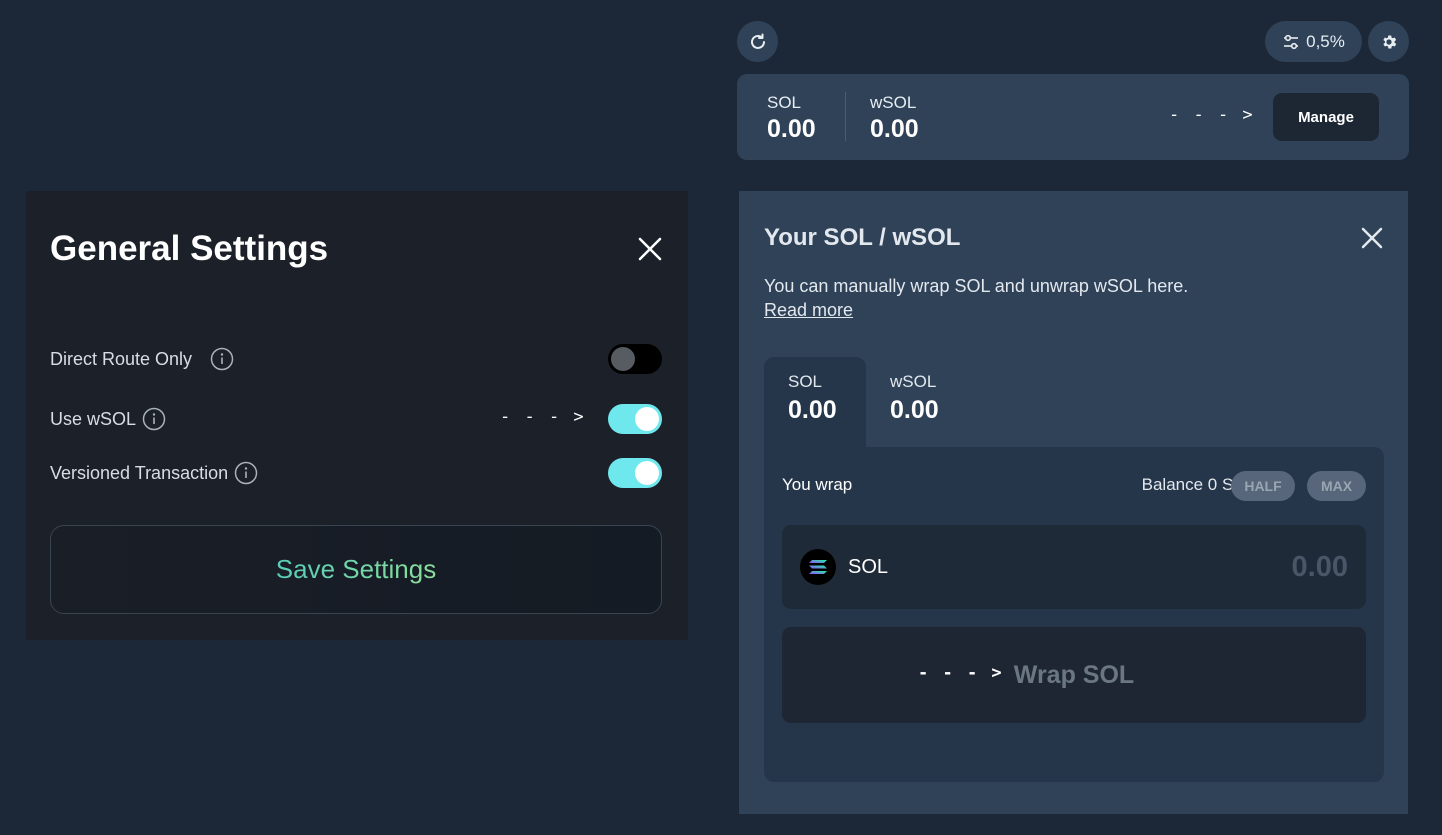 The height and width of the screenshot is (835, 1442). I want to click on amount-input, so click(1248, 567).